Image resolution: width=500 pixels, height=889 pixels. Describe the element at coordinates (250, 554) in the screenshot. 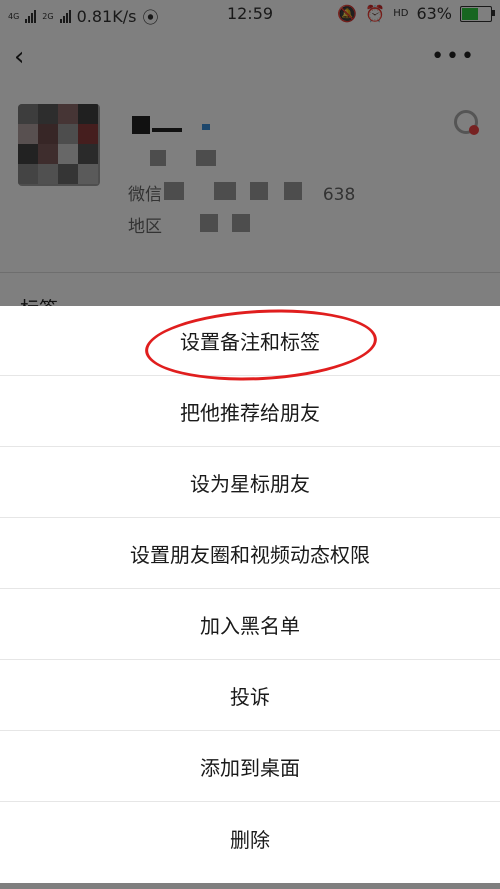

I see `moments-permission-button: 设置朋友圈和视频动态权限` at that location.